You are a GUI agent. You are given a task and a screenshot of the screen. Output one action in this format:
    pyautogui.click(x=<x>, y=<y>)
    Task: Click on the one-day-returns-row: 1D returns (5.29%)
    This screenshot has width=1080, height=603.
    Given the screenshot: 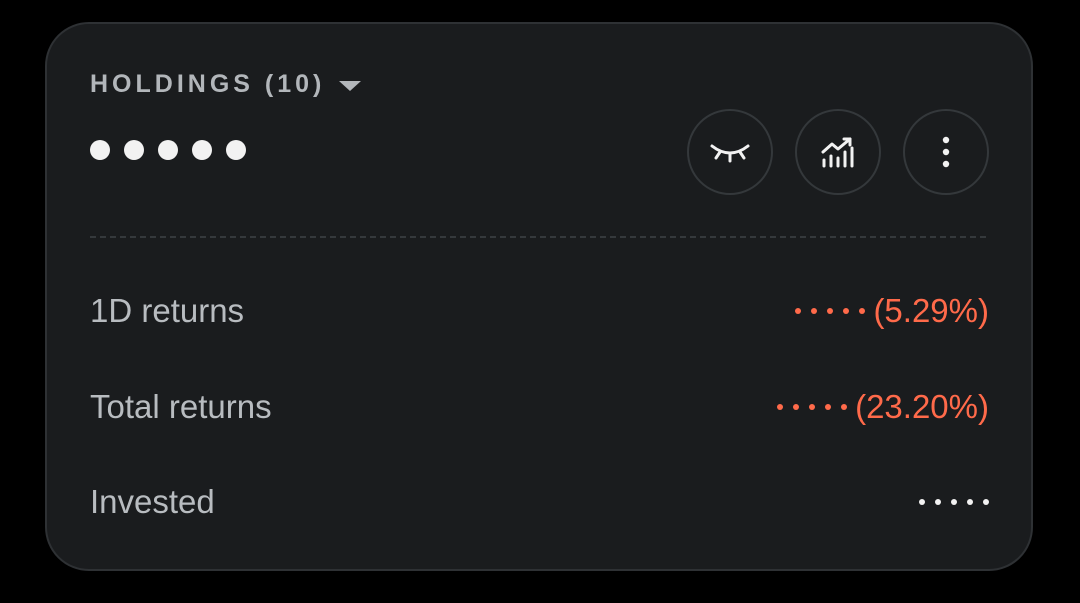 What is the action you would take?
    pyautogui.click(x=539, y=311)
    